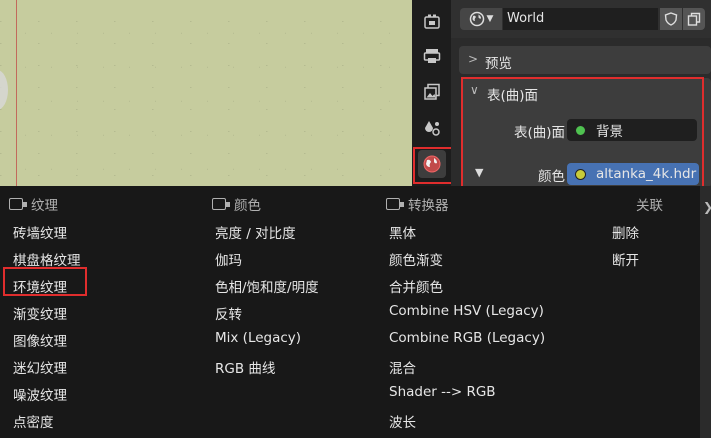 This screenshot has height=438, width=711. What do you see at coordinates (16, 93) in the screenshot?
I see `x-axis-line` at bounding box center [16, 93].